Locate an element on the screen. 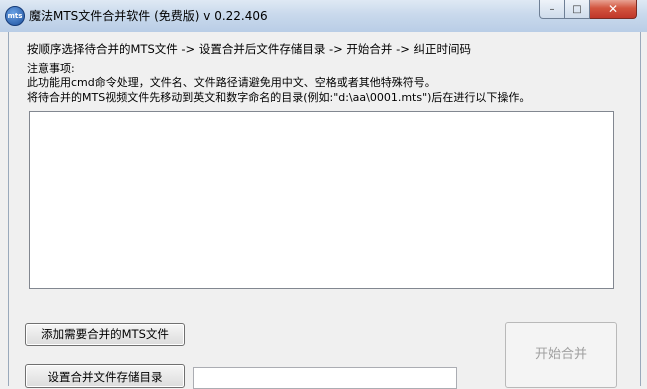 The width and height of the screenshot is (647, 389). maximize-button: □ is located at coordinates (577, 9).